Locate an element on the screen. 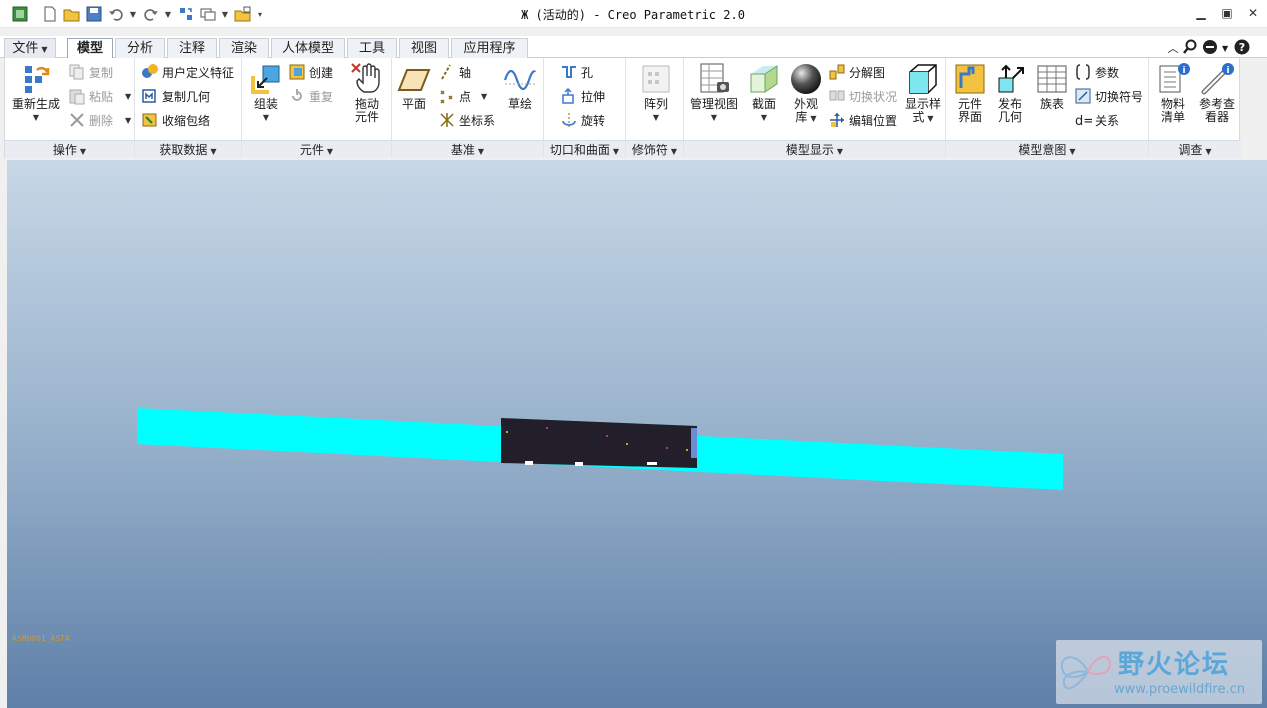 The width and height of the screenshot is (1267, 708). learning-connector-icon is located at coordinates (1212, 48).